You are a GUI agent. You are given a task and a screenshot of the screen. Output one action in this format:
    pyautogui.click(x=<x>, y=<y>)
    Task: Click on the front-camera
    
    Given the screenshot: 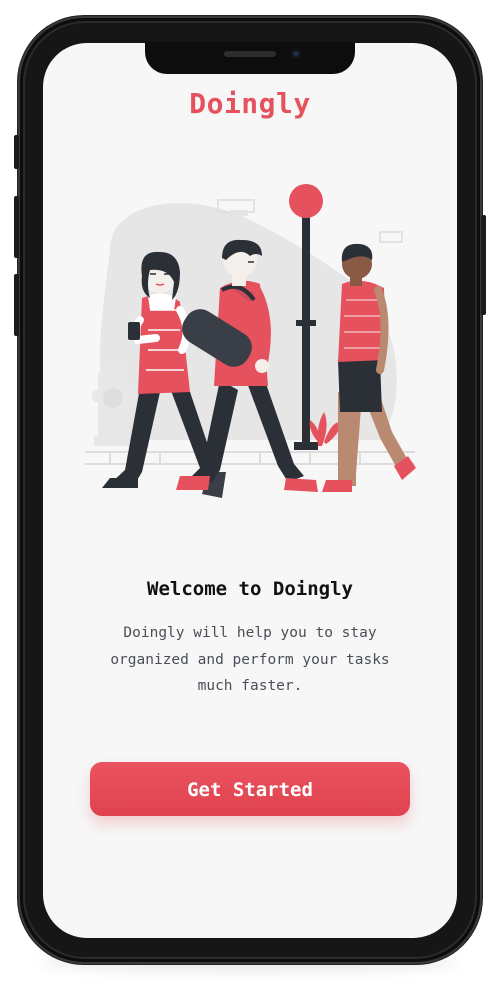 What is the action you would take?
    pyautogui.click(x=296, y=54)
    